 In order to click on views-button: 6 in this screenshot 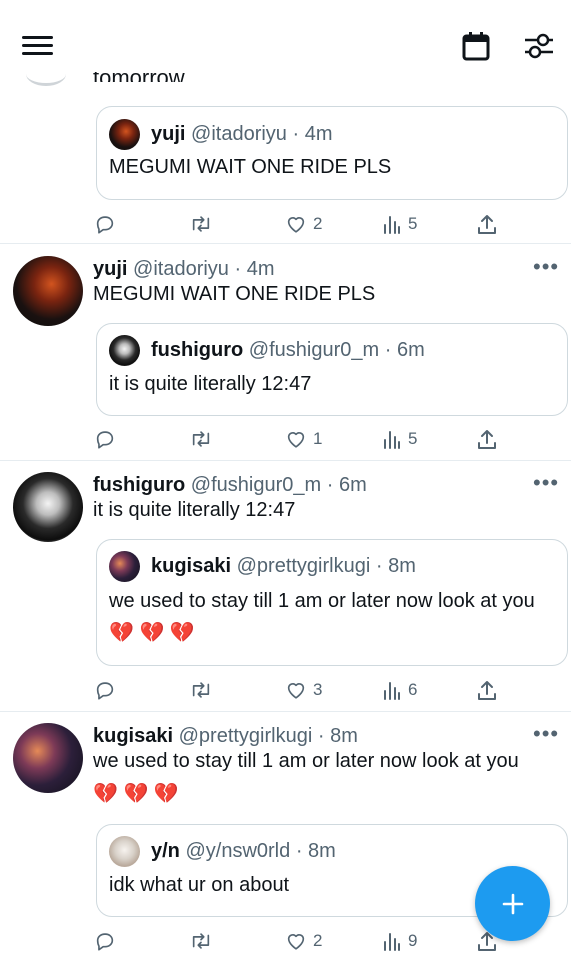, I will do `click(399, 690)`.